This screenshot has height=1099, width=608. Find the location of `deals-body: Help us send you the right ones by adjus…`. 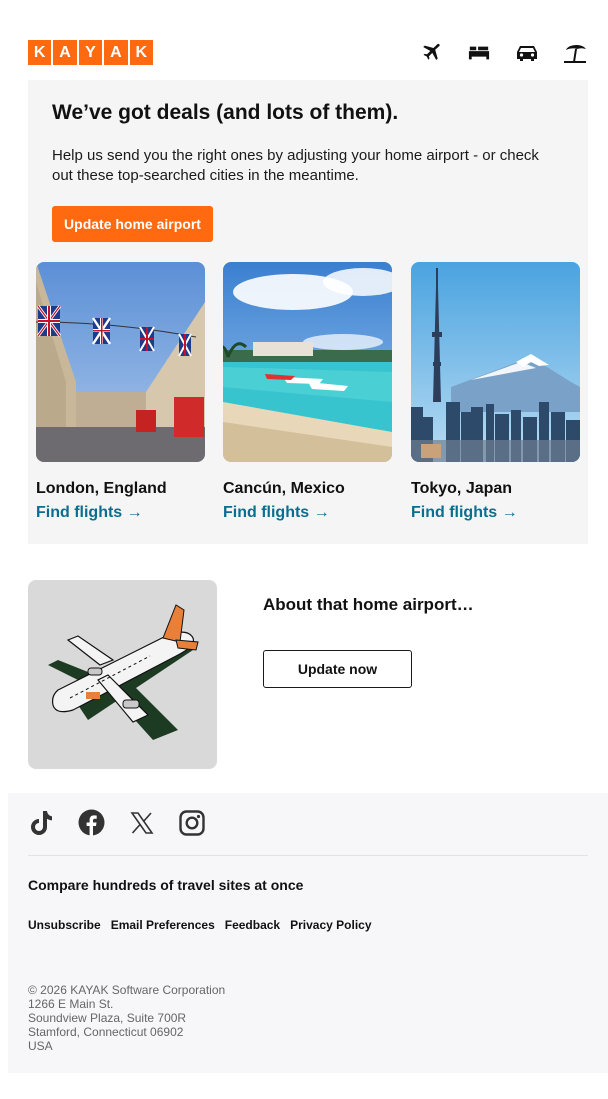

deals-body: Help us send you the right ones by adjus… is located at coordinates (295, 165).